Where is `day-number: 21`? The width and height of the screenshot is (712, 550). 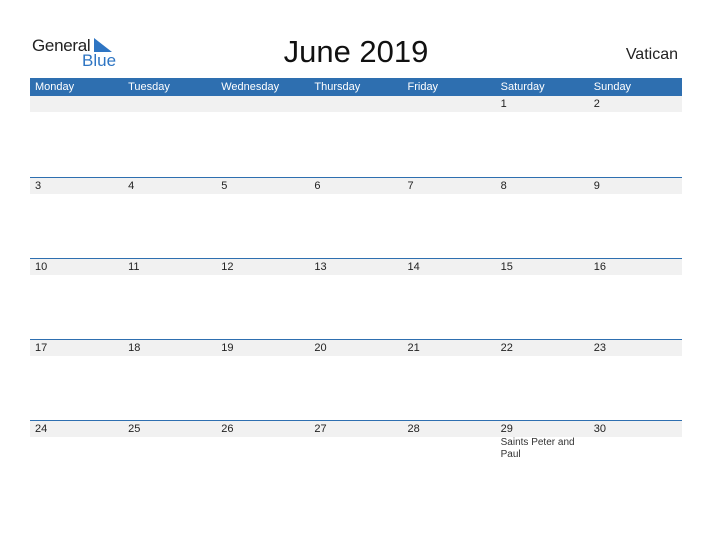 day-number: 21 is located at coordinates (413, 348).